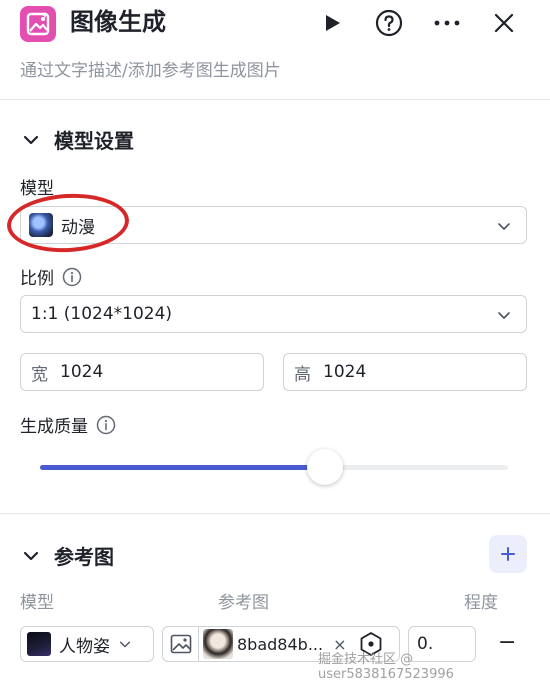  What do you see at coordinates (273, 314) in the screenshot?
I see `ratio-select: 1:1 (1024*1024)` at bounding box center [273, 314].